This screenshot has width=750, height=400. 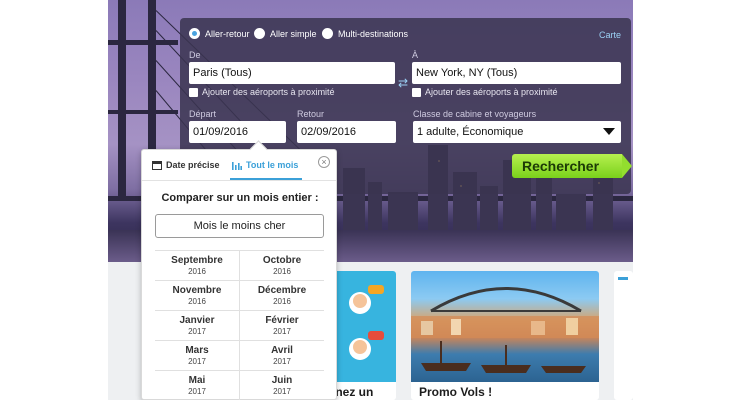 What do you see at coordinates (282, 356) in the screenshot?
I see `month-option: Avril 2017` at bounding box center [282, 356].